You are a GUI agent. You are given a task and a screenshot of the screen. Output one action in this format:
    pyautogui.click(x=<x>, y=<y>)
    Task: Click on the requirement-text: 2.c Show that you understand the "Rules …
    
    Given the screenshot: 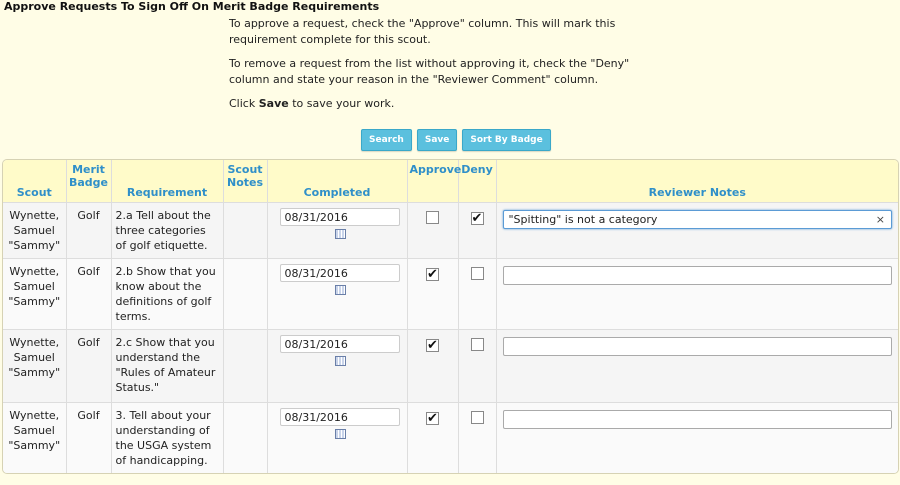 What is the action you would take?
    pyautogui.click(x=167, y=366)
    